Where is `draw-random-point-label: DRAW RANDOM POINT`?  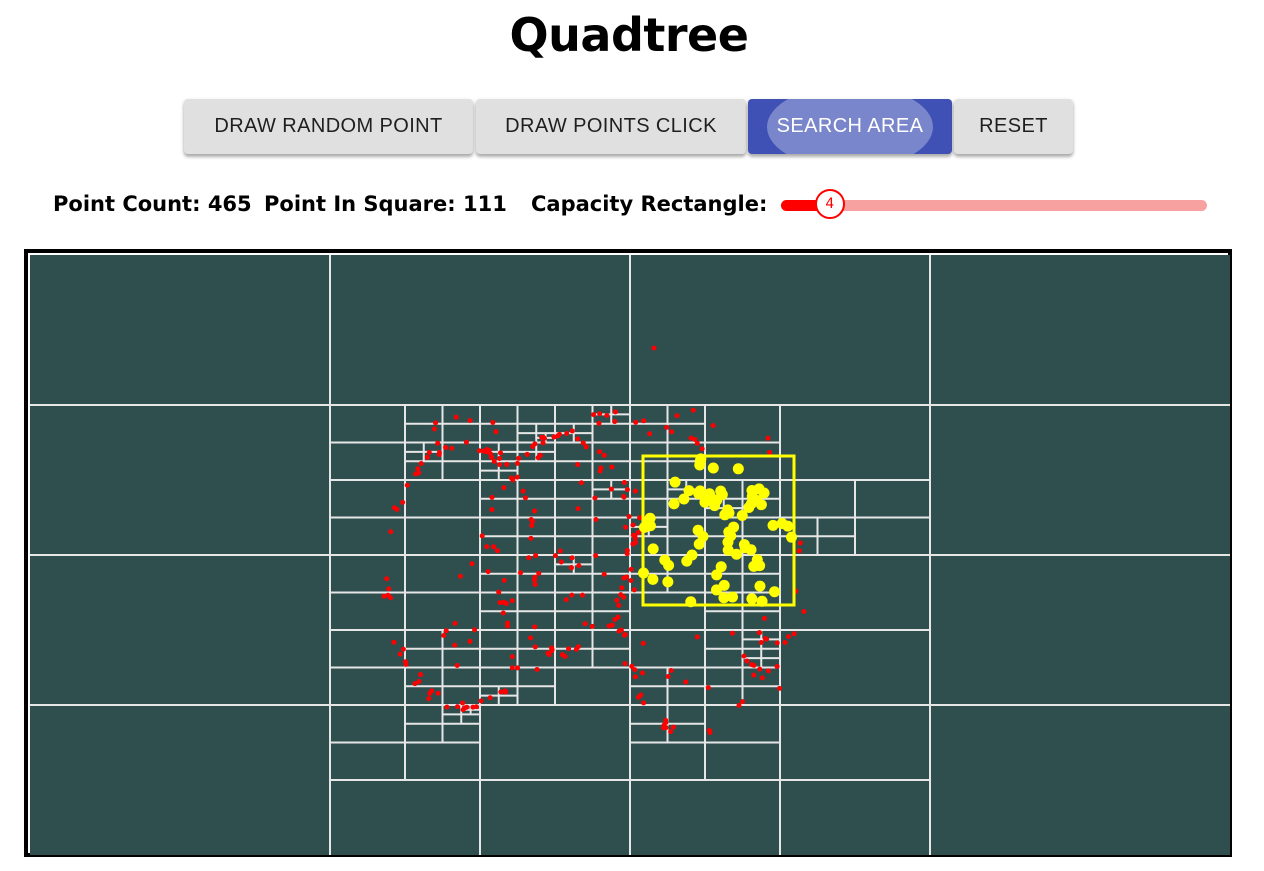 draw-random-point-label: DRAW RANDOM POINT is located at coordinates (328, 126).